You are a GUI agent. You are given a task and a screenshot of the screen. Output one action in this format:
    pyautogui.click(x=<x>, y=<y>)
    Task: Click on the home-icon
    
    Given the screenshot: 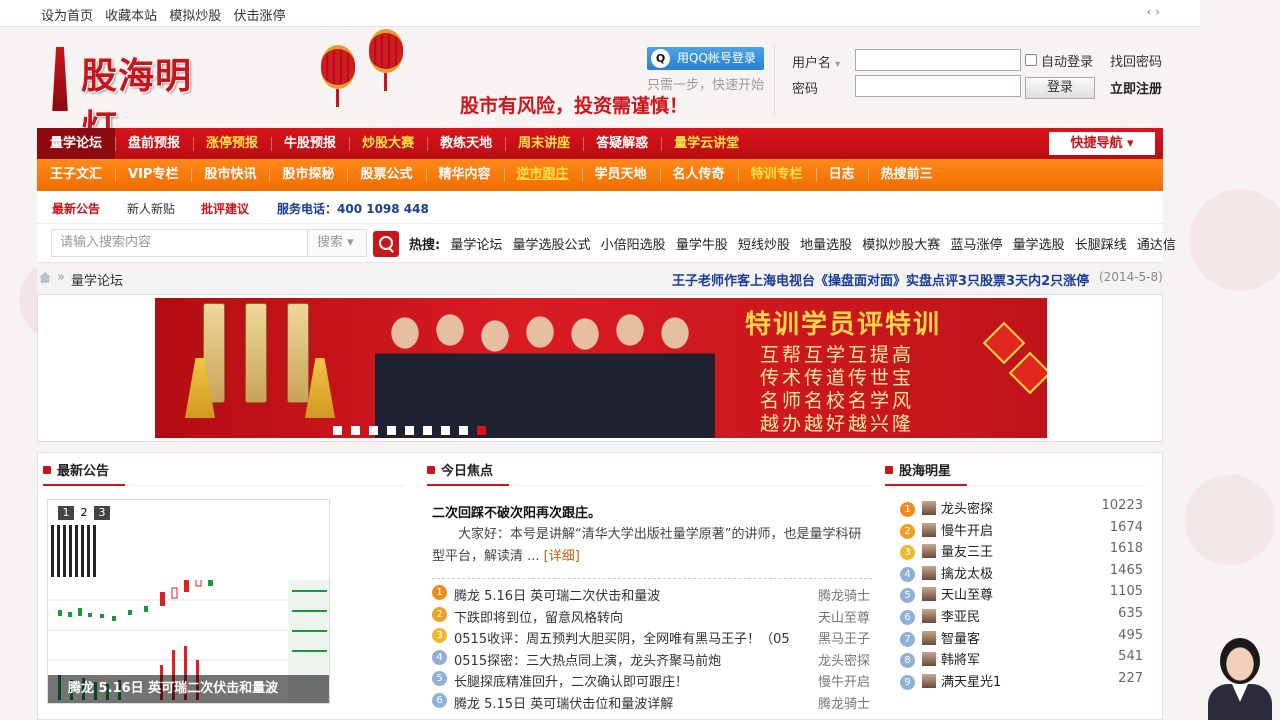 What is the action you would take?
    pyautogui.click(x=45, y=277)
    